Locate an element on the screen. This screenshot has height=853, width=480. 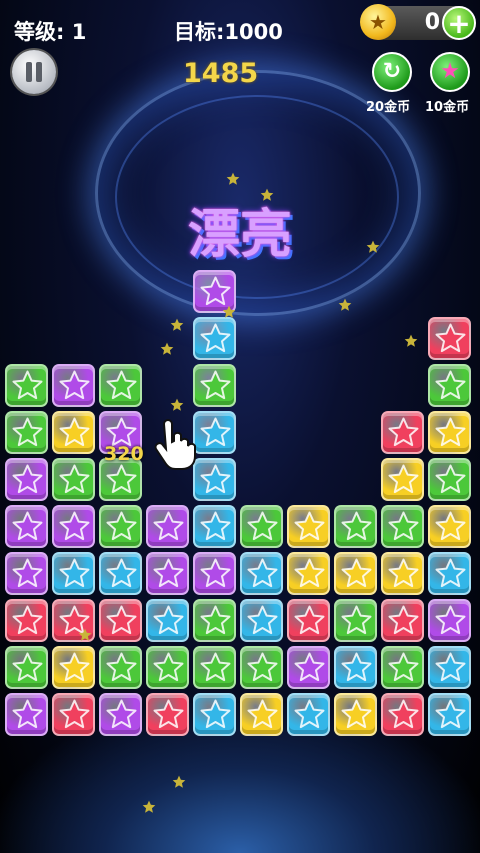
score: 1485 is located at coordinates (221, 73).